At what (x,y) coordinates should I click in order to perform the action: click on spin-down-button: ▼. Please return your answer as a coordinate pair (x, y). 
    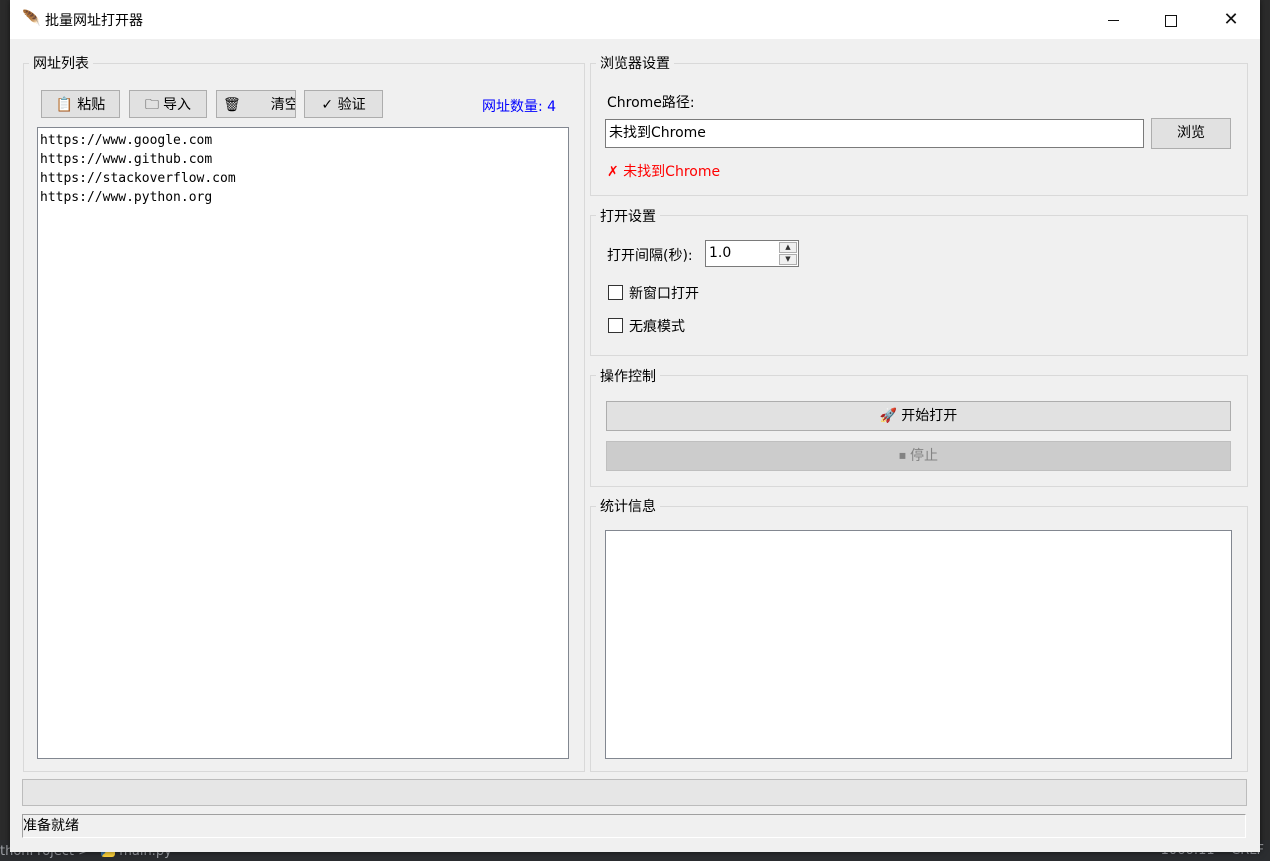
    Looking at the image, I should click on (788, 259).